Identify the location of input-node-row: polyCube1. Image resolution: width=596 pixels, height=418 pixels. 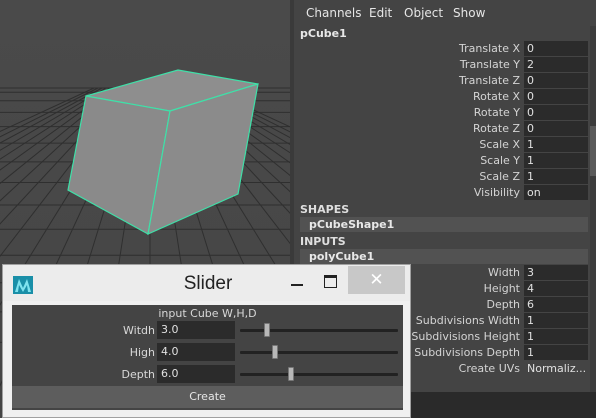
(444, 256).